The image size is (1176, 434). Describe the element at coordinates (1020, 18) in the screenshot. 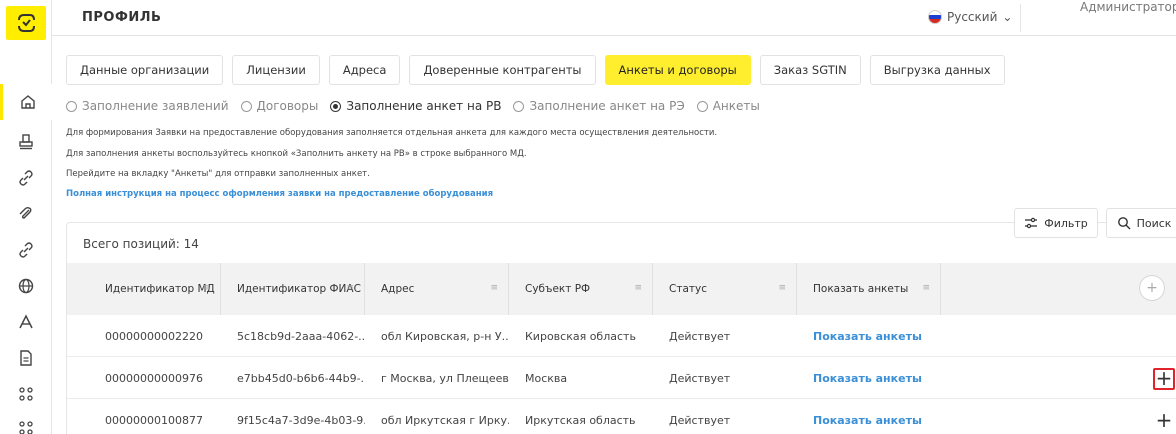

I see `header-divider` at that location.